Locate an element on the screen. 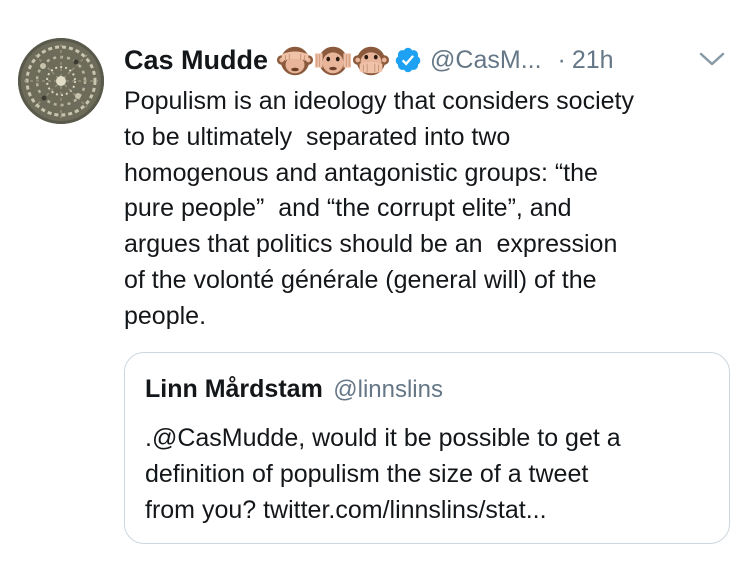 Image resolution: width=750 pixels, height=567 pixels. quoted-tweet-header: Linn Mårdstam @linnslins is located at coordinates (294, 389).